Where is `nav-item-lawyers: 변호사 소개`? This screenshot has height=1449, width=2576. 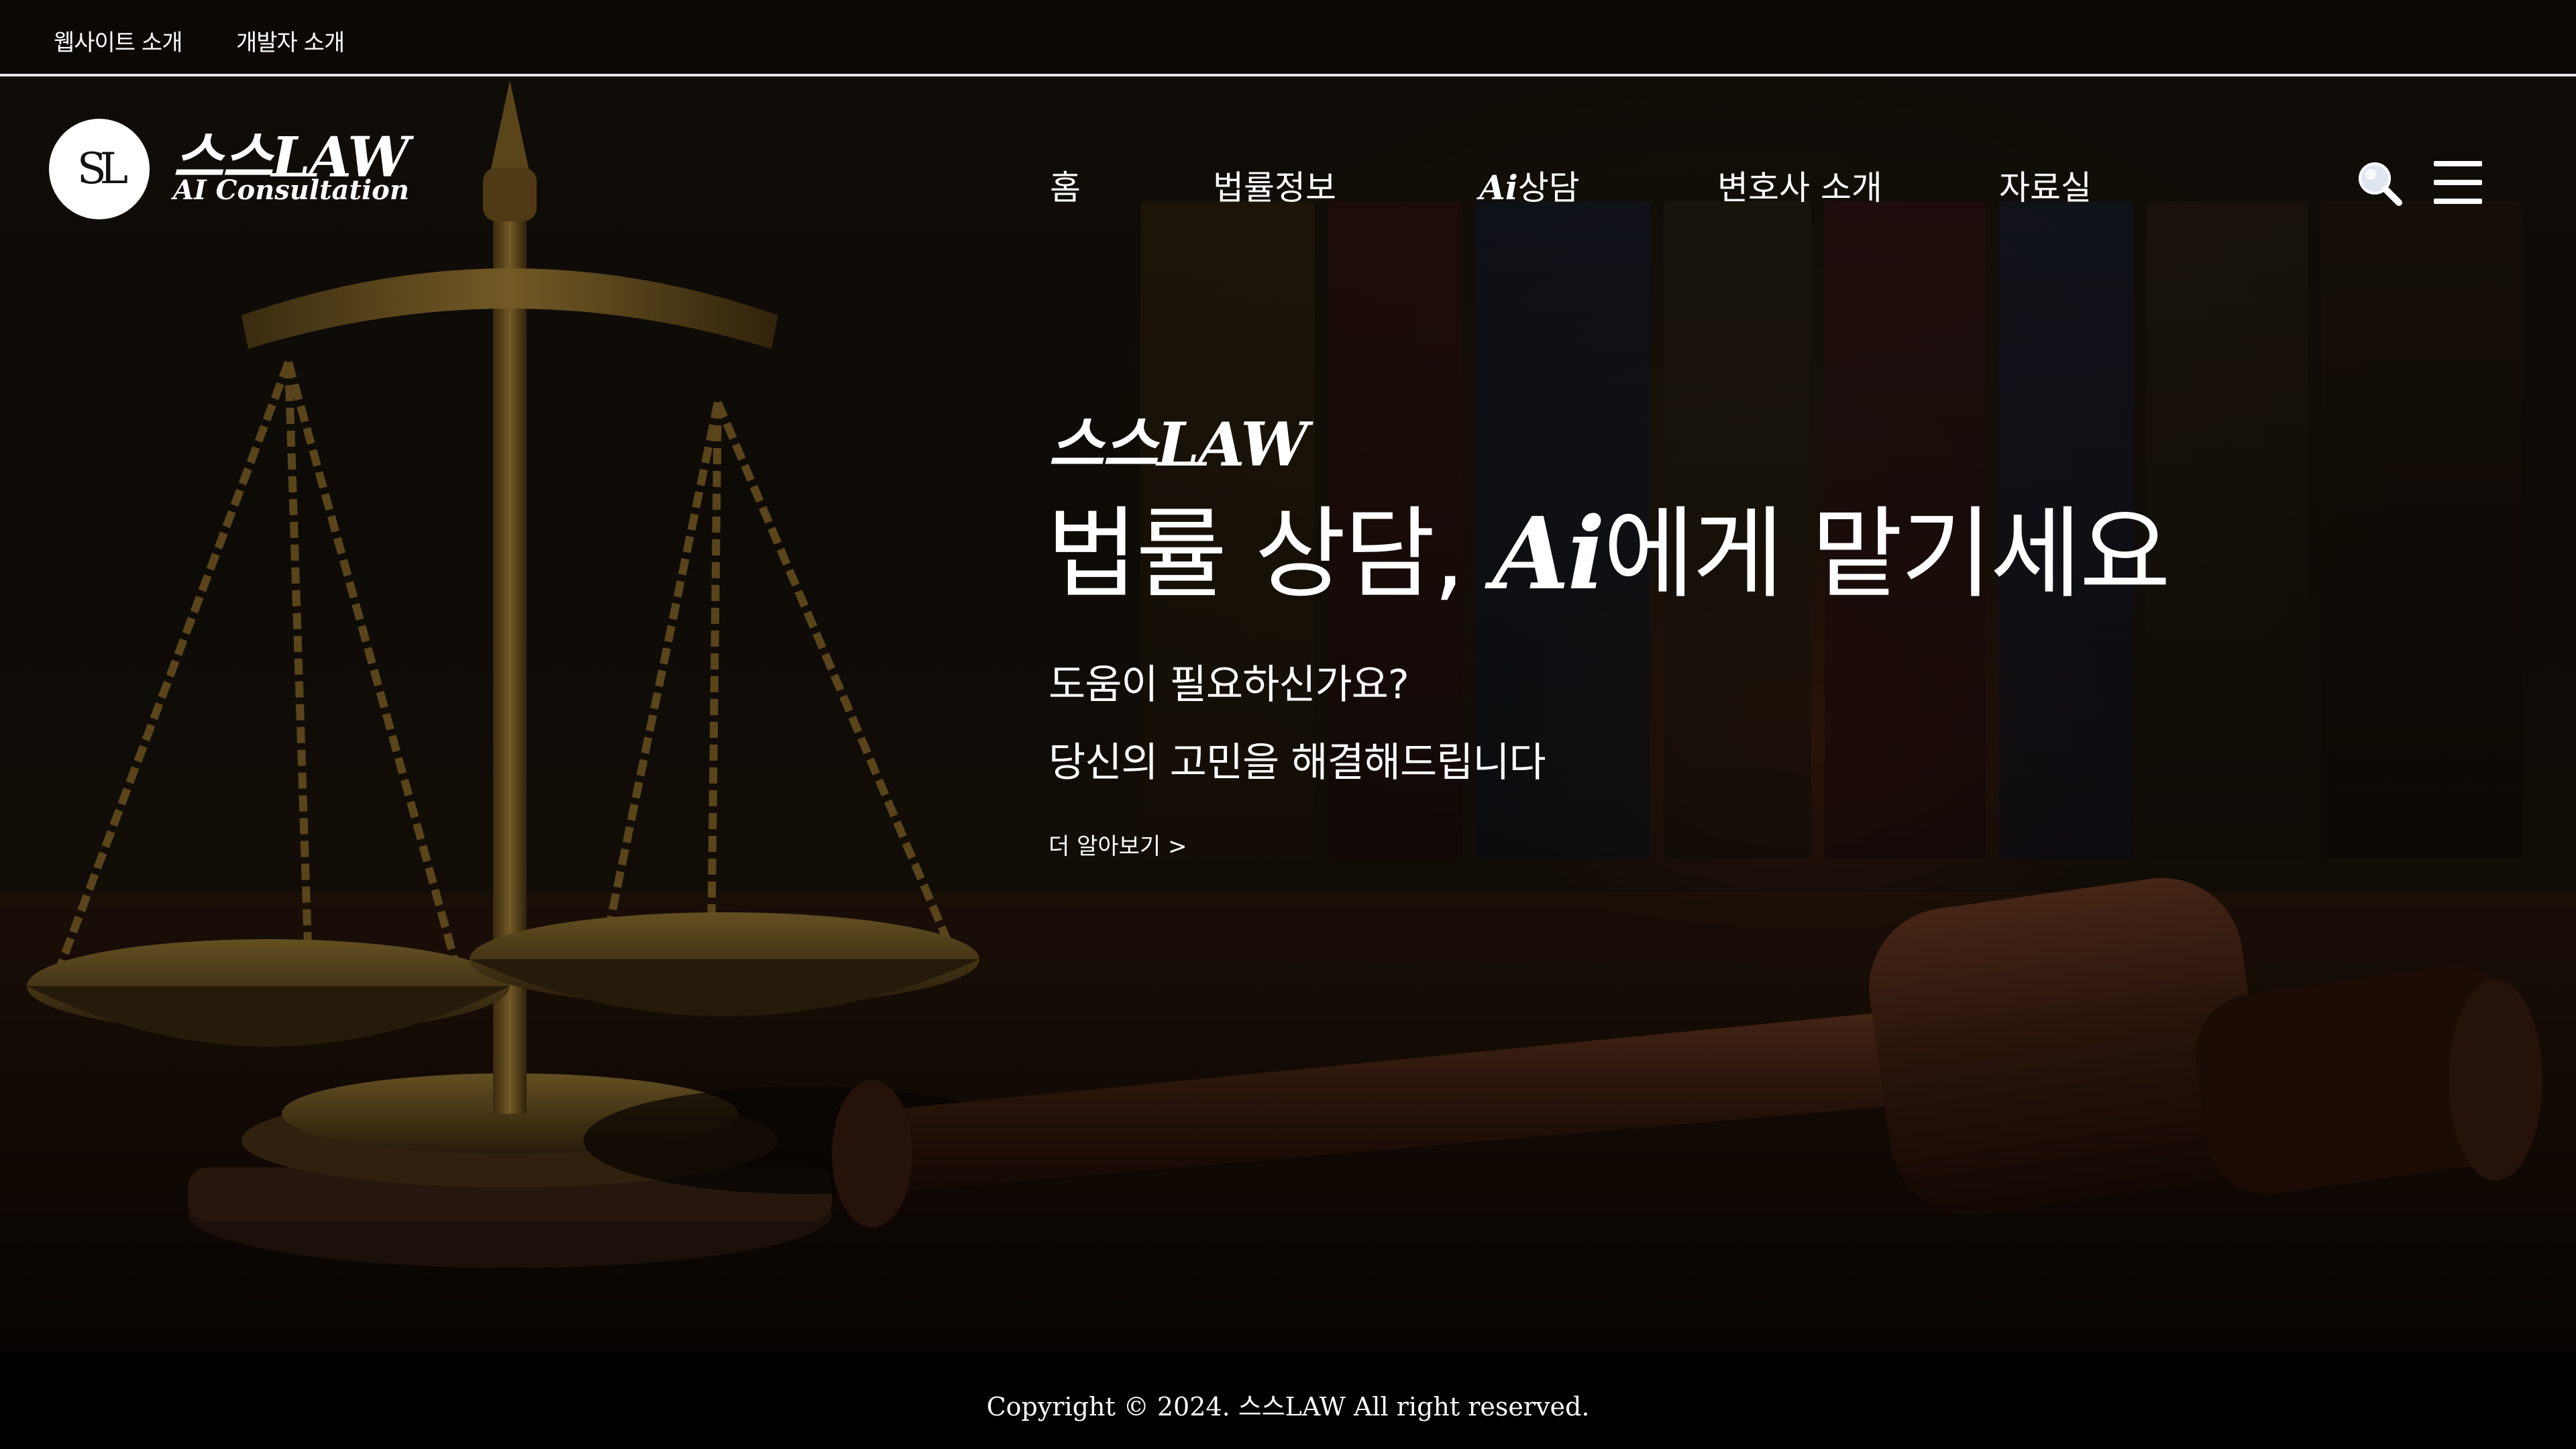
nav-item-lawyers: 변호사 소개 is located at coordinates (1799, 185).